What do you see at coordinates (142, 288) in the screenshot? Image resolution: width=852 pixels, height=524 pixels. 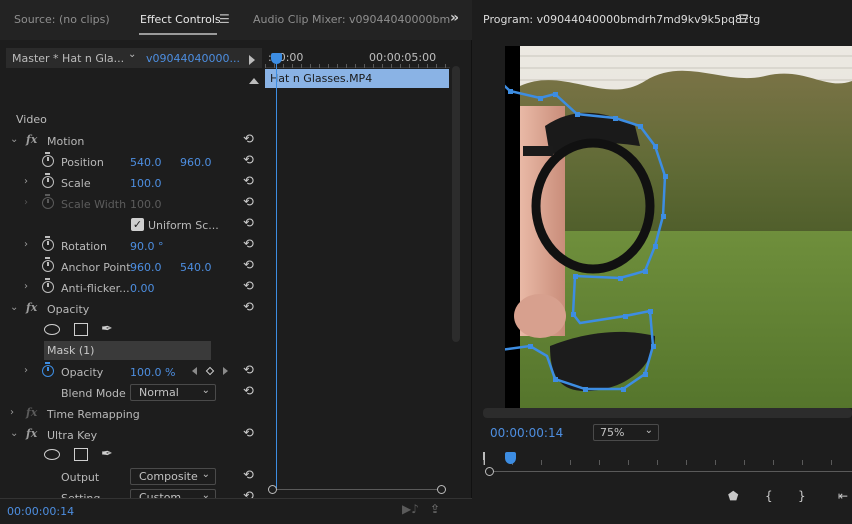 I see `anti-flicker-value: 0.00` at bounding box center [142, 288].